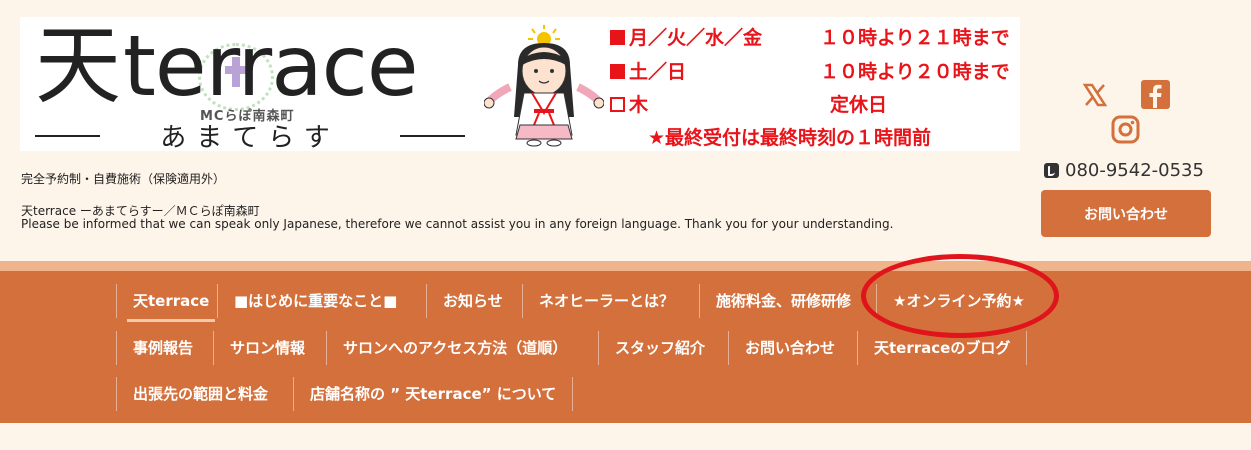  Describe the element at coordinates (625, 436) in the screenshot. I see `page-background` at that location.